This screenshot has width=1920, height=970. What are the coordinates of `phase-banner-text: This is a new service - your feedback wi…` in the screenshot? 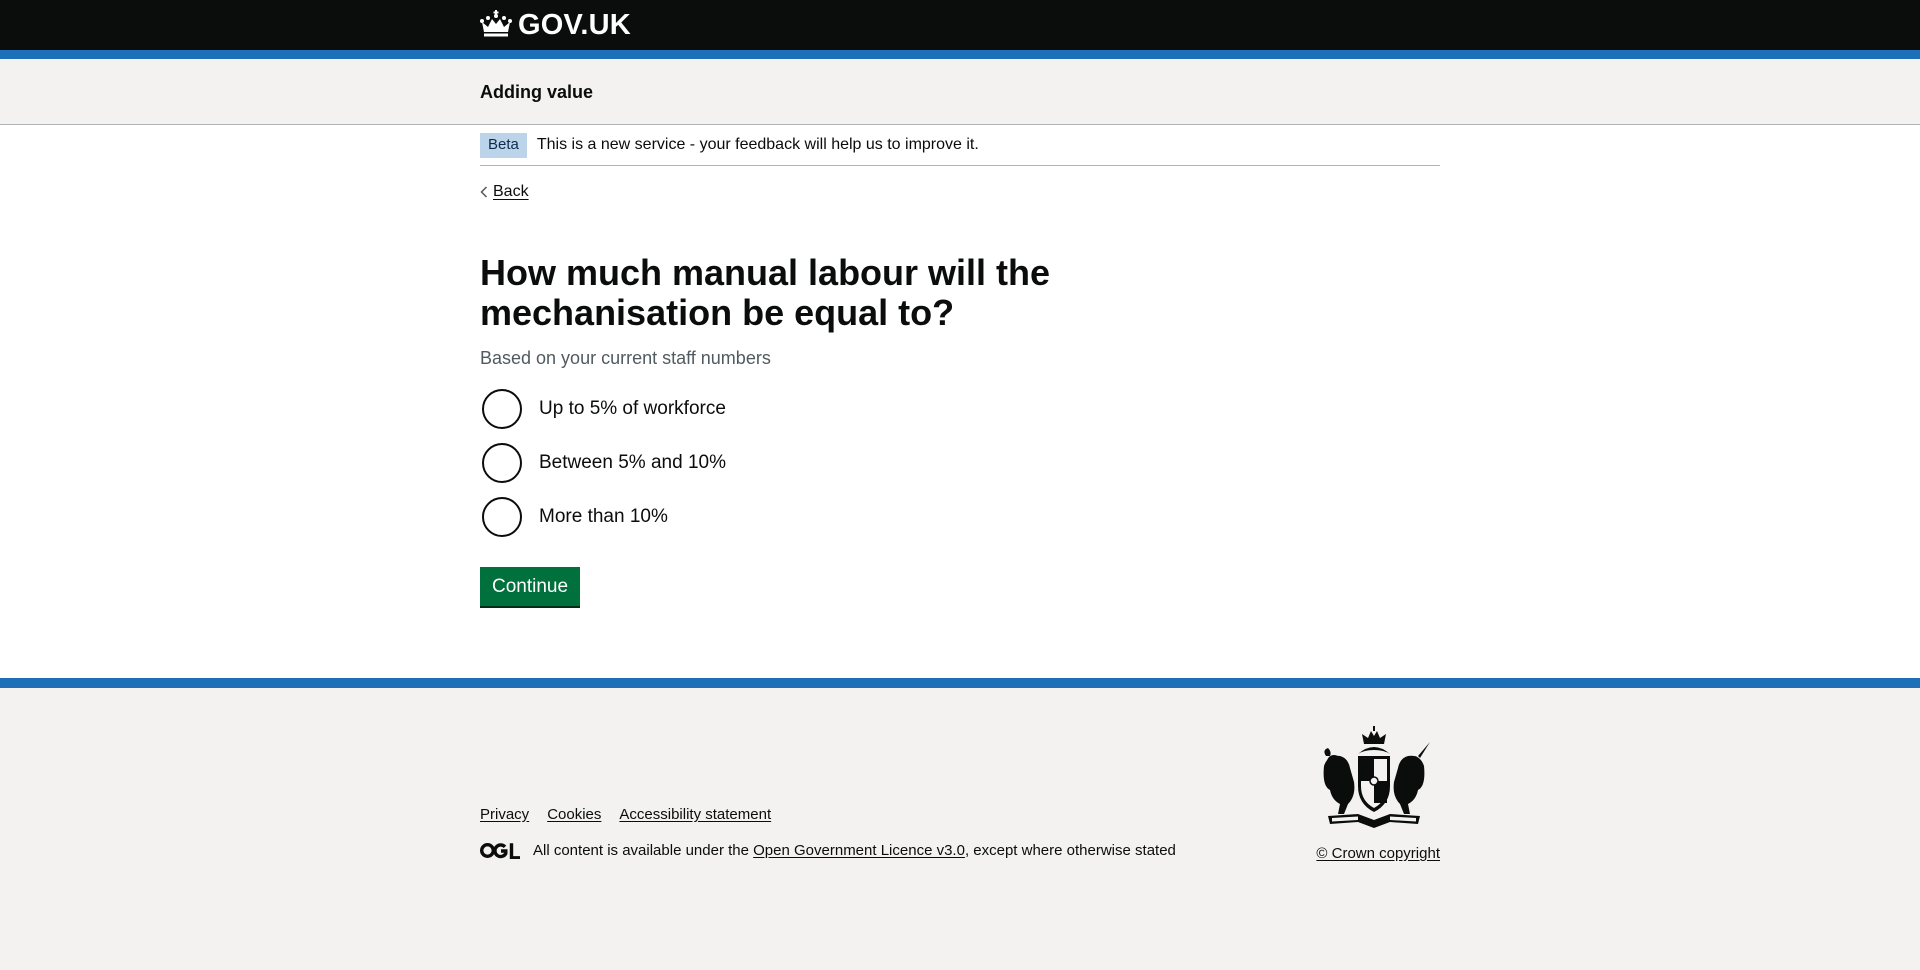 It's located at (757, 144).